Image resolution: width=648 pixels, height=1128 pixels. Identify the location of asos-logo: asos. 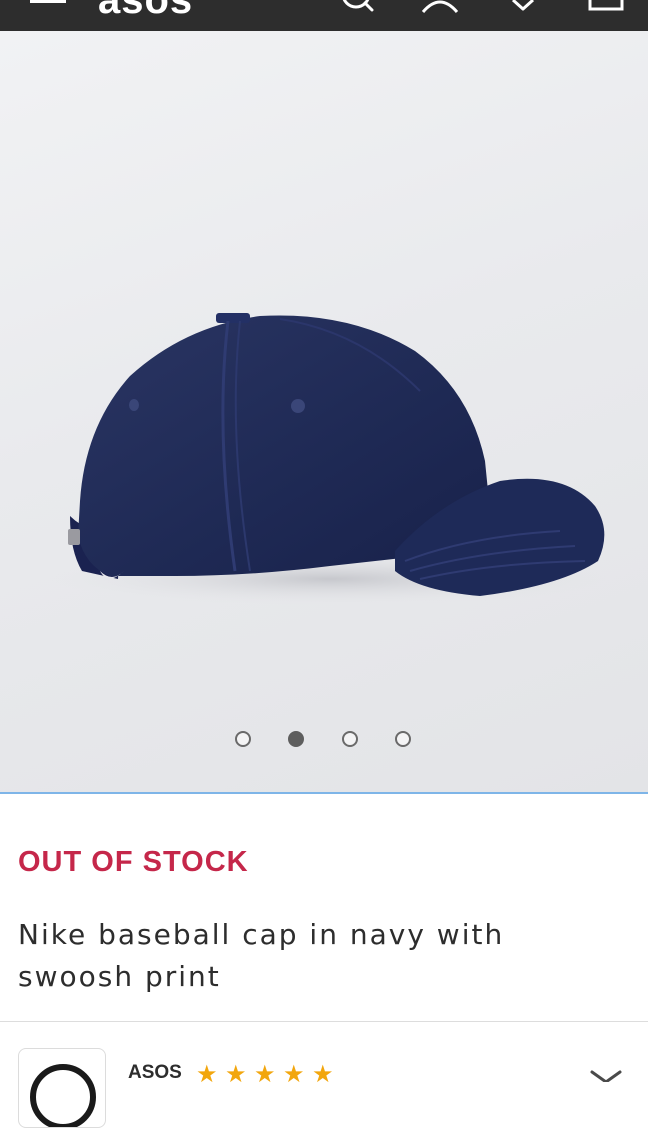
(145, 11).